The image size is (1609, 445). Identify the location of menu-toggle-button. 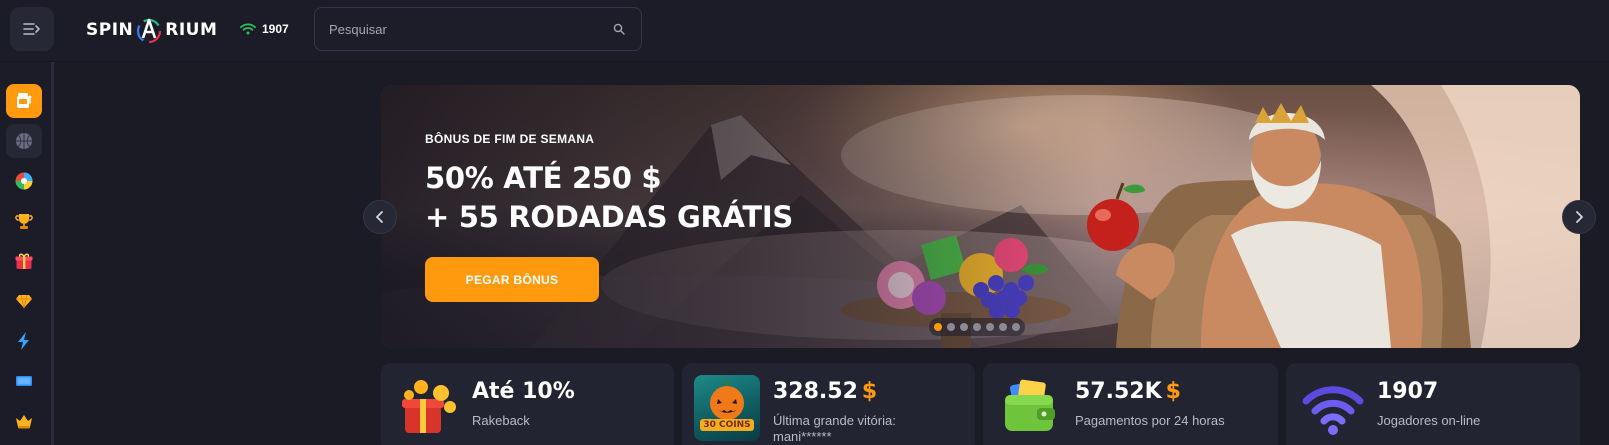
(32, 29).